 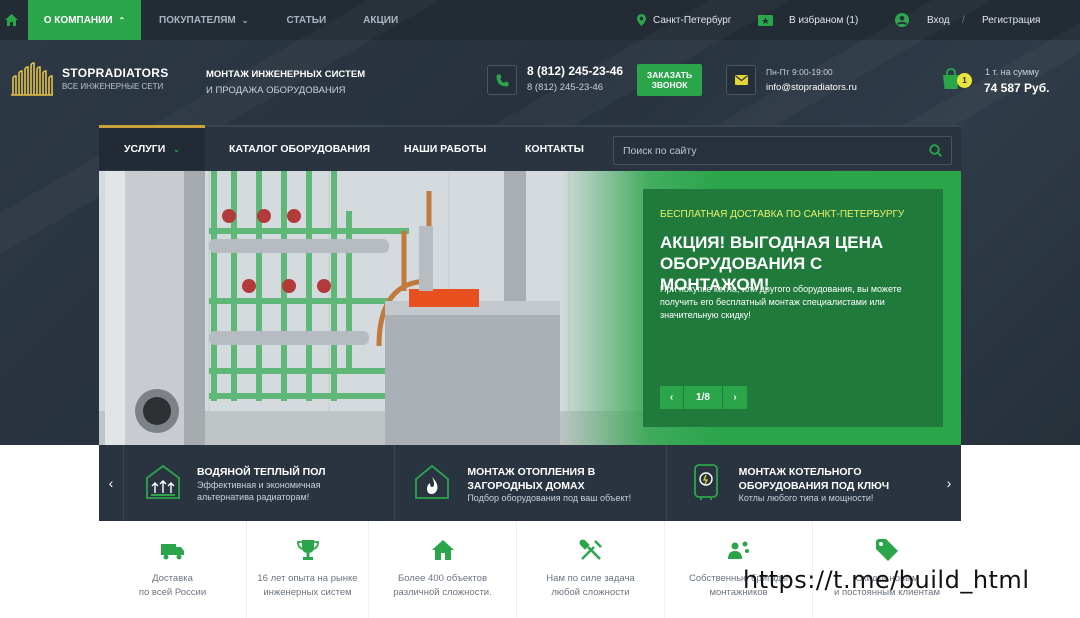 What do you see at coordinates (113, 86) in the screenshot?
I see `logo-subtitle: ВСЕ ИНЖЕНЕРНЫЕ СЕТИ` at bounding box center [113, 86].